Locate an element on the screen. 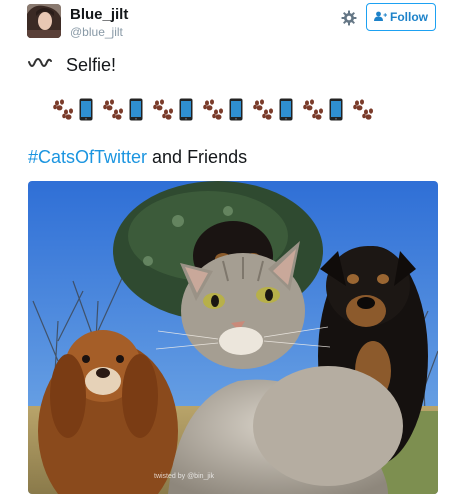  tweet-text-line1: Selfie! is located at coordinates (72, 65).